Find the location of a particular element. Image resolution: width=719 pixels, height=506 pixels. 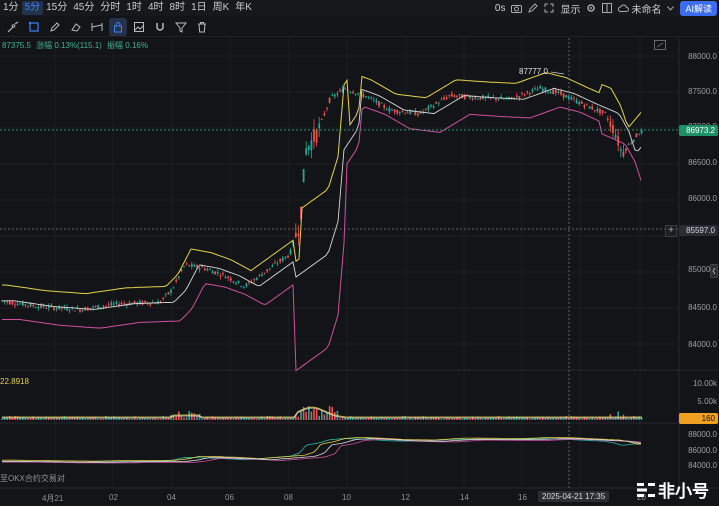

add-alert-button: + is located at coordinates (671, 231).